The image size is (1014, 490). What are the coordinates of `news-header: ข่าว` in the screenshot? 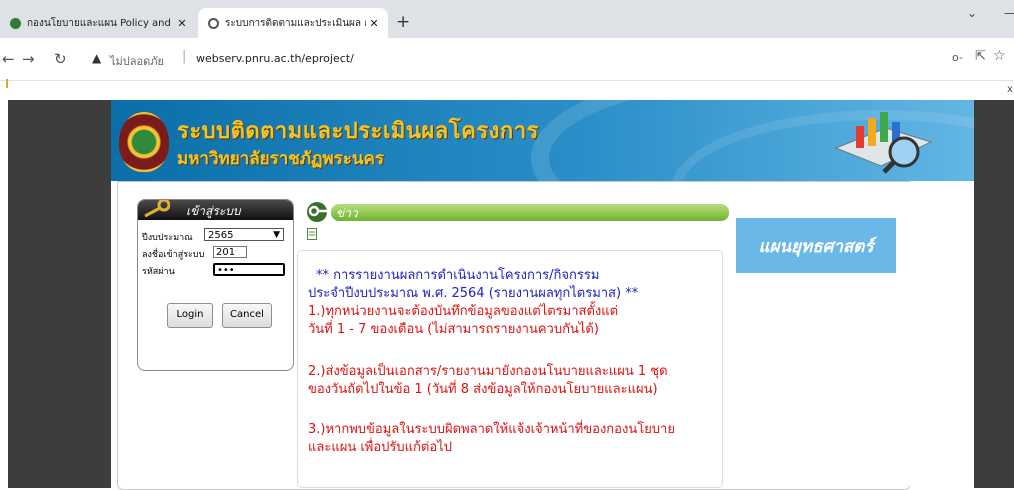 It's located at (516, 212).